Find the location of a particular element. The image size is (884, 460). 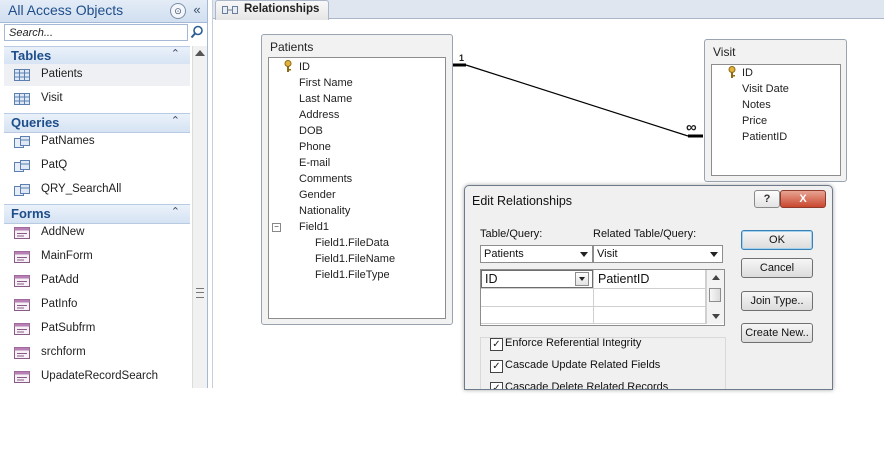

search-icon is located at coordinates (197, 32).